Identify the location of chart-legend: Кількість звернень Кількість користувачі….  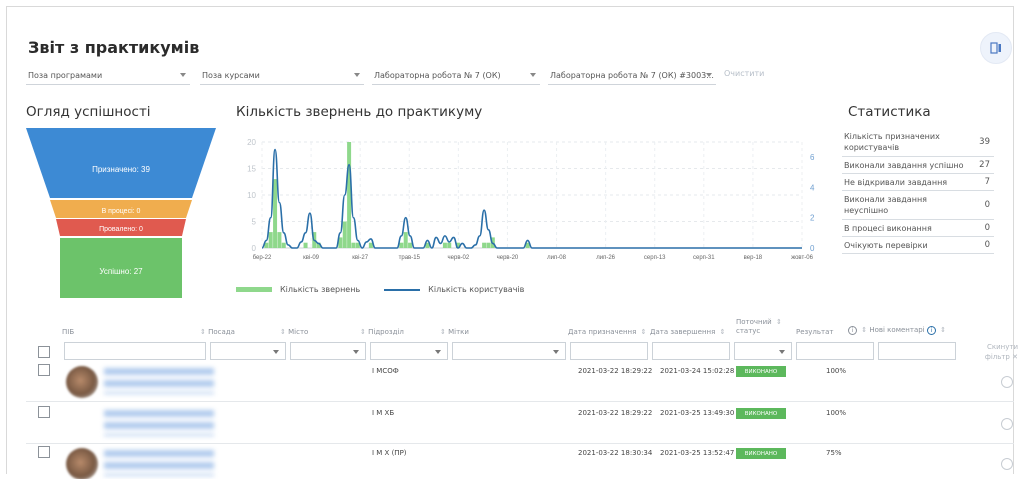
(380, 289).